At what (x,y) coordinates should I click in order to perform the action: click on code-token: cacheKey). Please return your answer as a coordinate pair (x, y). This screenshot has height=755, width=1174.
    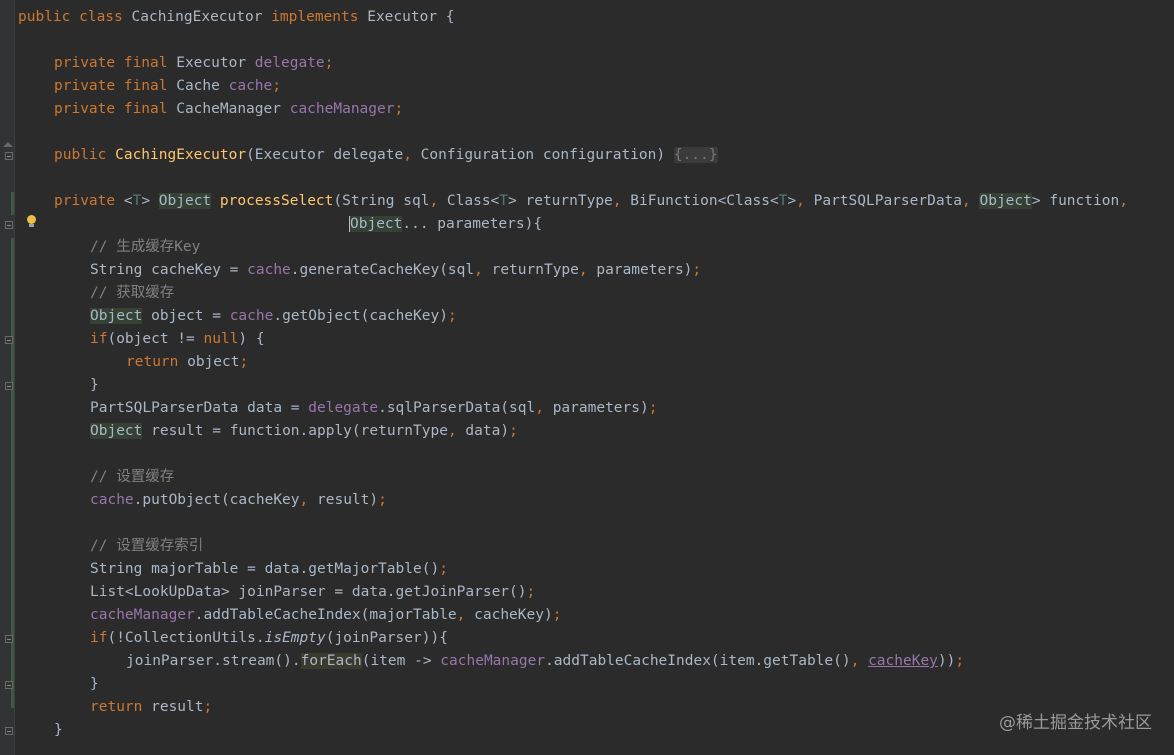
    Looking at the image, I should click on (513, 615).